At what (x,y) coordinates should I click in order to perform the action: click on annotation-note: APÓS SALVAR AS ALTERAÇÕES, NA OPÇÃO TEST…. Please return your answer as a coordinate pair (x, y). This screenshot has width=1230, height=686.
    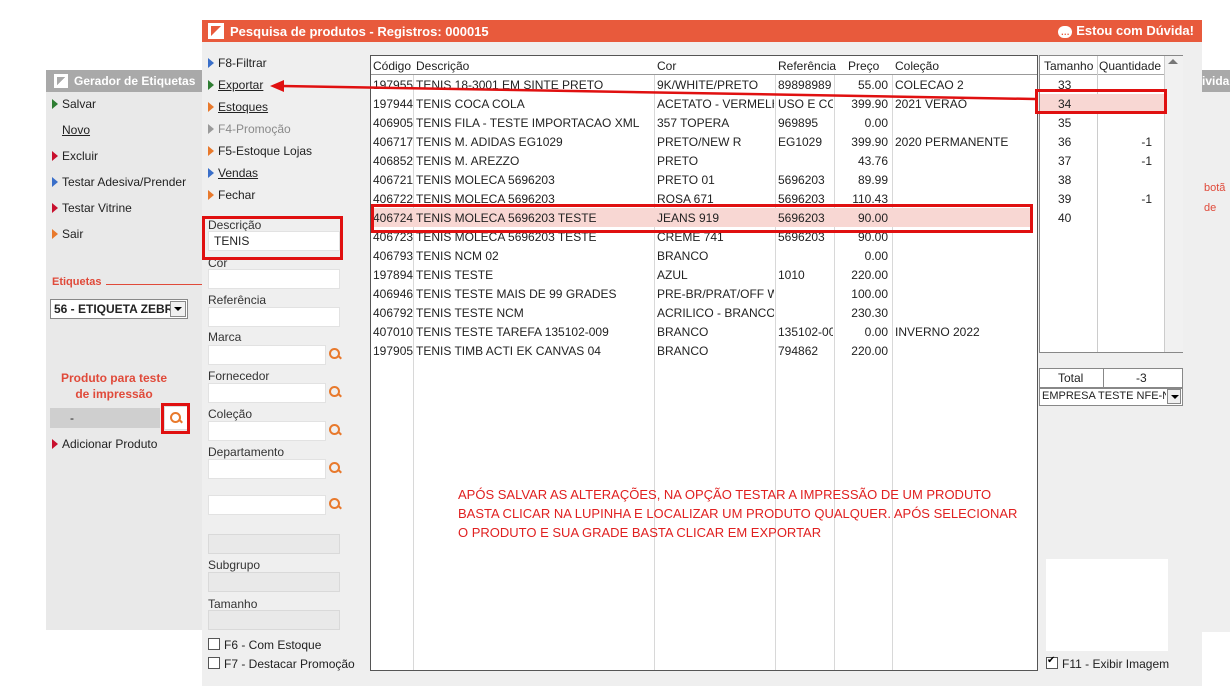
    Looking at the image, I should click on (738, 513).